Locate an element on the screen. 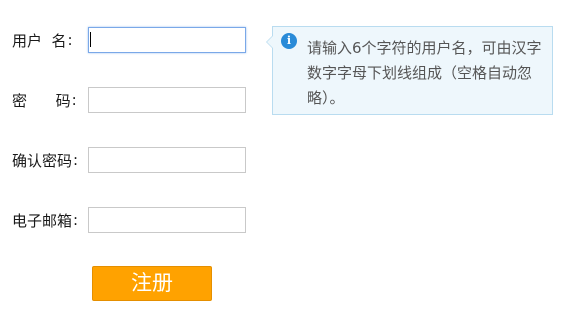 This screenshot has width=563, height=319. register-button: 注册 is located at coordinates (152, 283).